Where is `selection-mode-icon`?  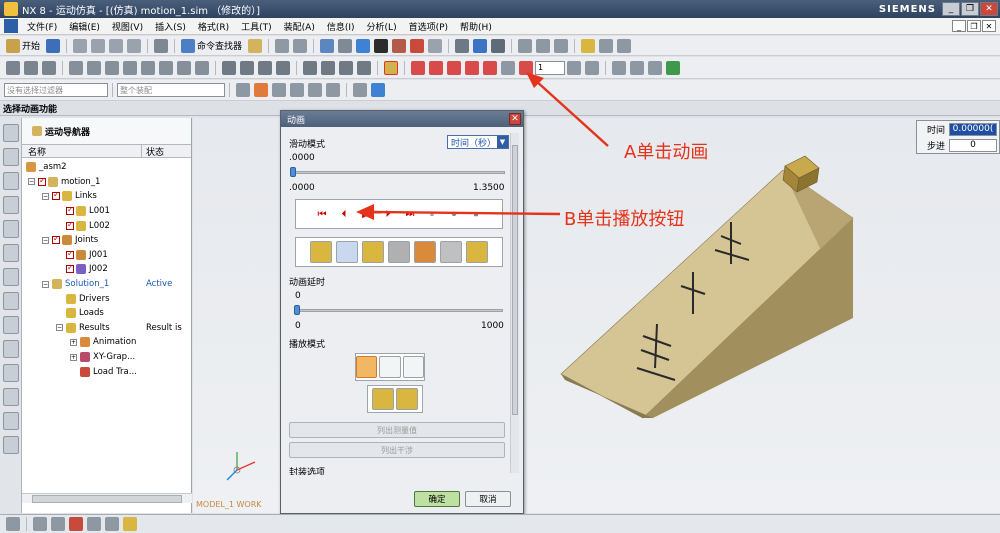 selection-mode-icon is located at coordinates (13, 524).